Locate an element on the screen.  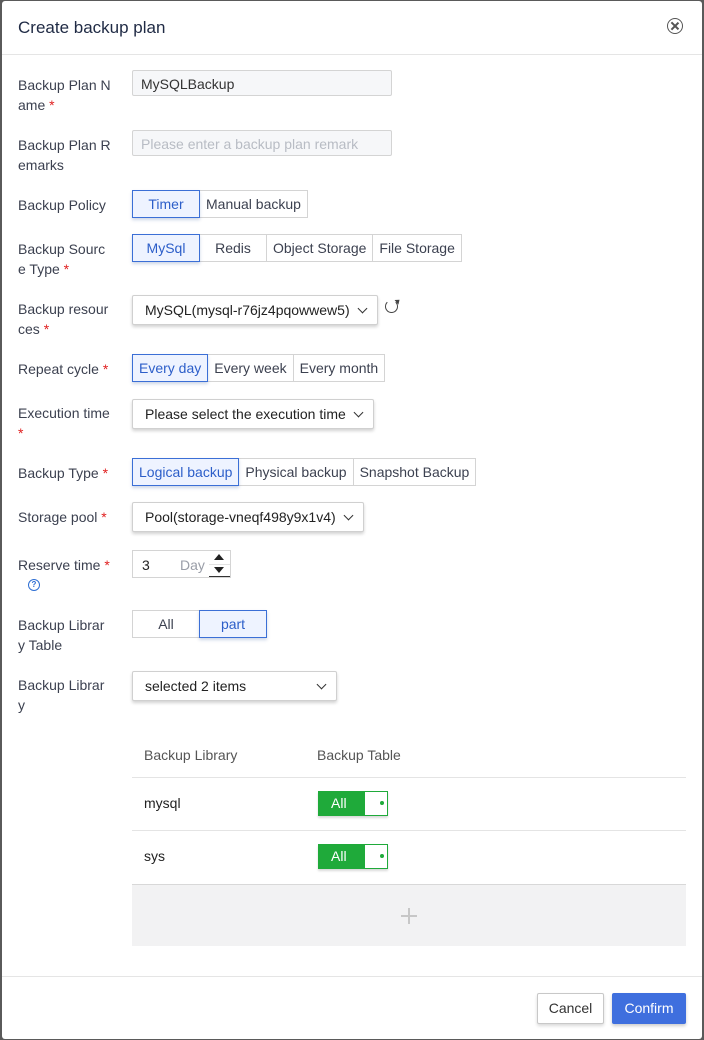
plus-icon-vertical is located at coordinates (409, 916).